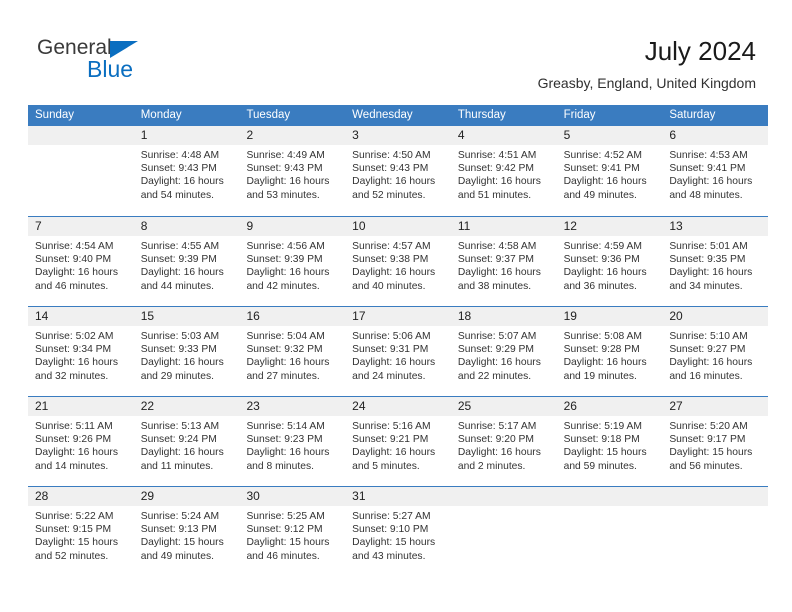  I want to click on sunrise-text: Sunrise: 5:02 AM, so click(74, 336).